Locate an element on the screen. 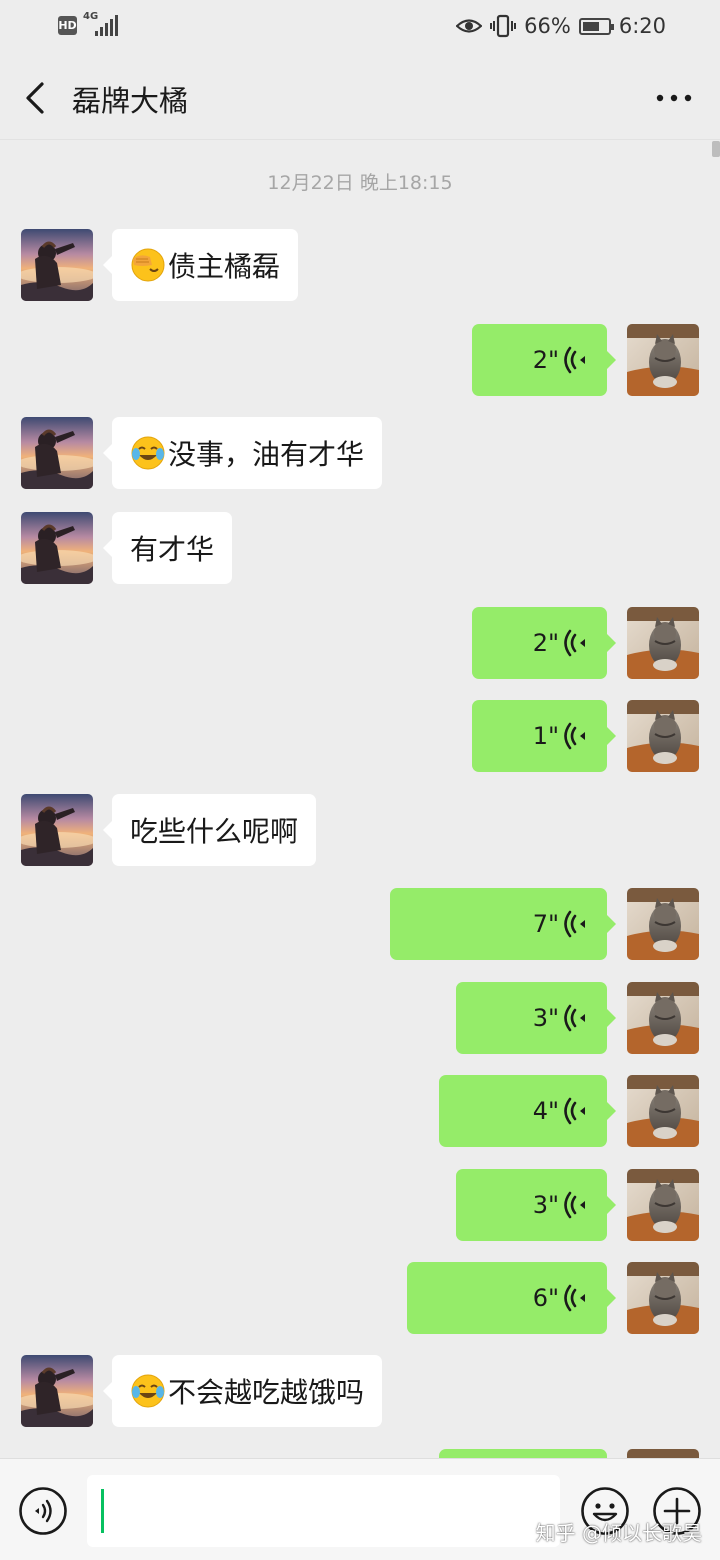 The width and height of the screenshot is (720, 1560). message-text: 不会越吃越饿吗 is located at coordinates (266, 1392).